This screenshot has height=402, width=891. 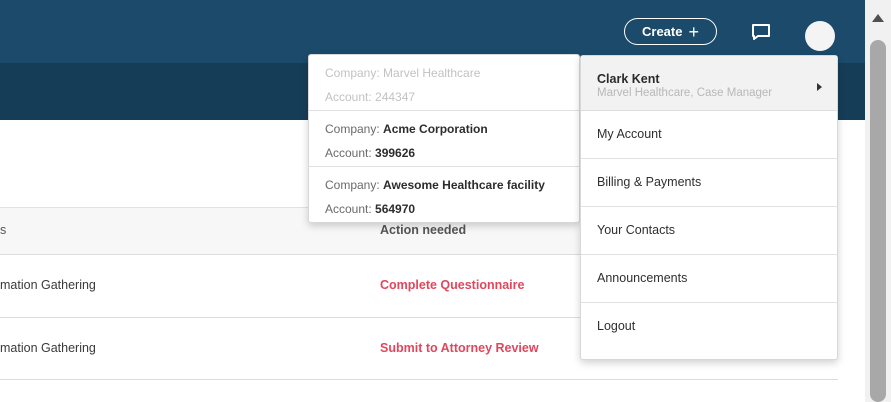 I want to click on menu-item-announcements: Announcements, so click(x=709, y=279).